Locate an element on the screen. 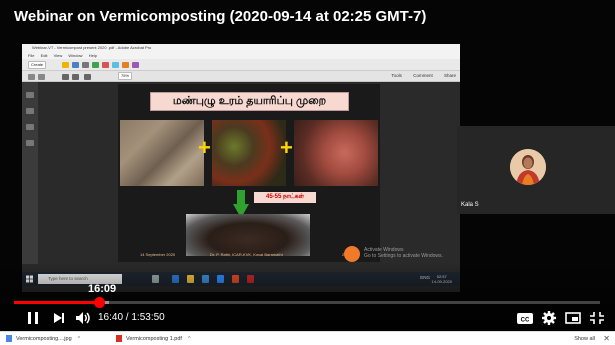 The height and width of the screenshot is (345, 615). participant-name: Kala S is located at coordinates (470, 205).